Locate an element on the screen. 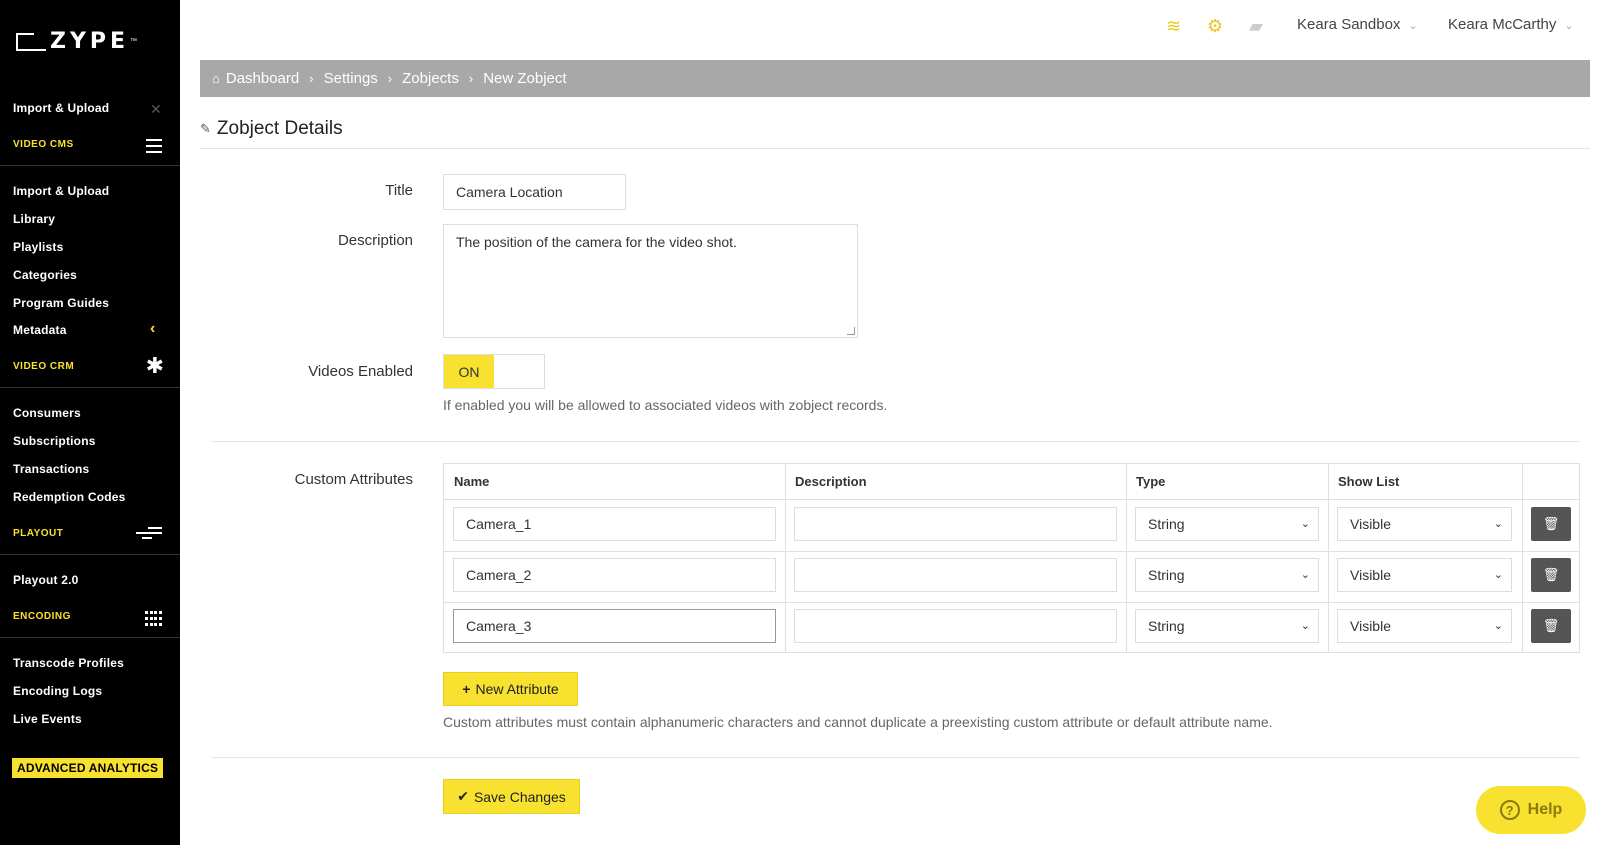  select-value: Visible is located at coordinates (1370, 626).